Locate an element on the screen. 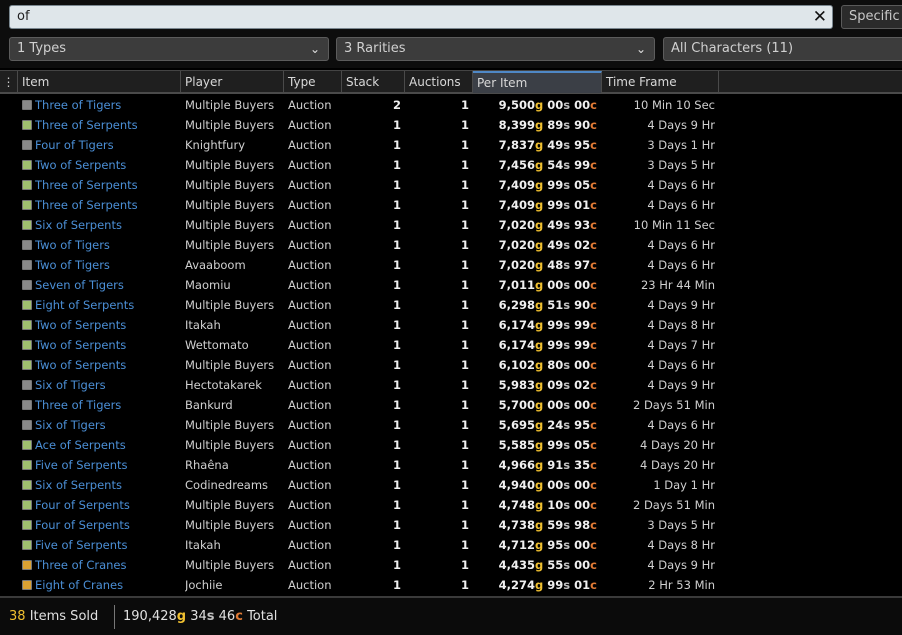  gold-value: 4,712 is located at coordinates (517, 545).